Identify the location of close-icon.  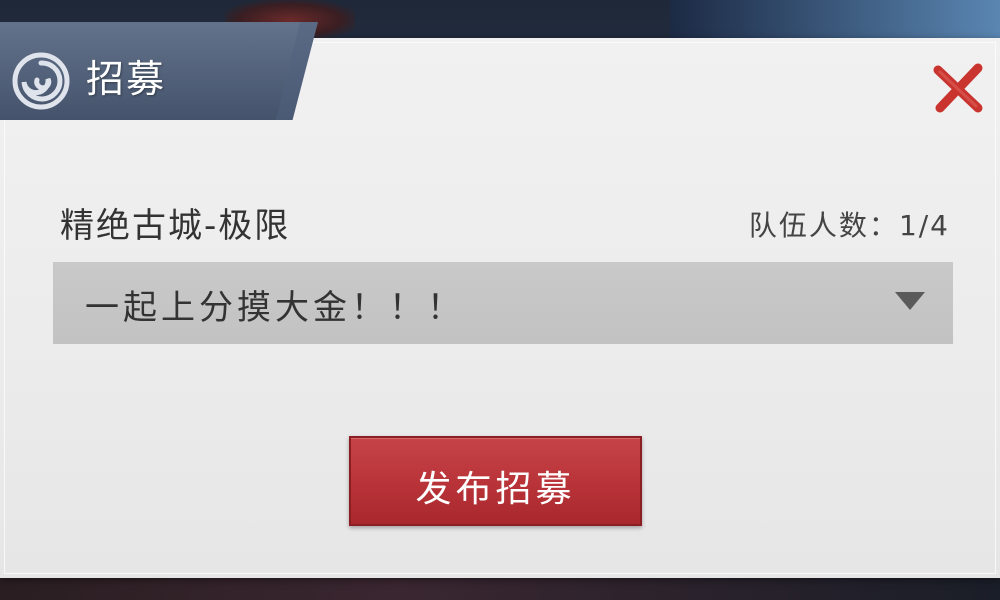
(959, 89).